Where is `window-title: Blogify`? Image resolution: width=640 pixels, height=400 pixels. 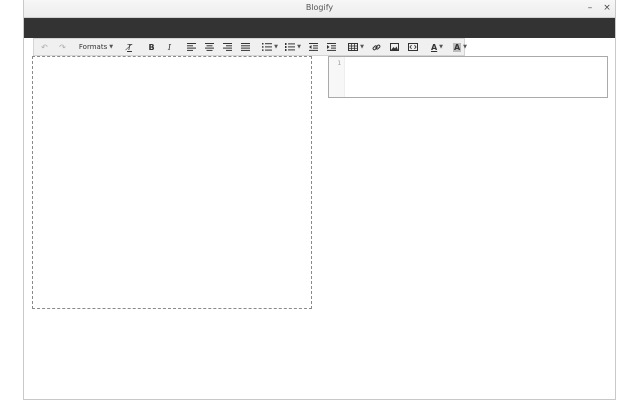
window-title: Blogify is located at coordinates (319, 7).